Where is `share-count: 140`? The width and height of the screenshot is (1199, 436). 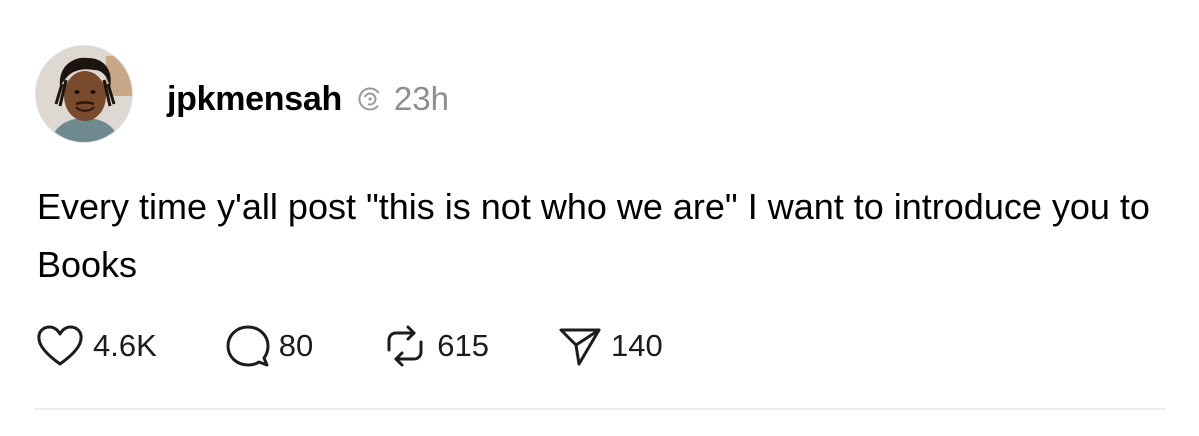 share-count: 140 is located at coordinates (637, 345).